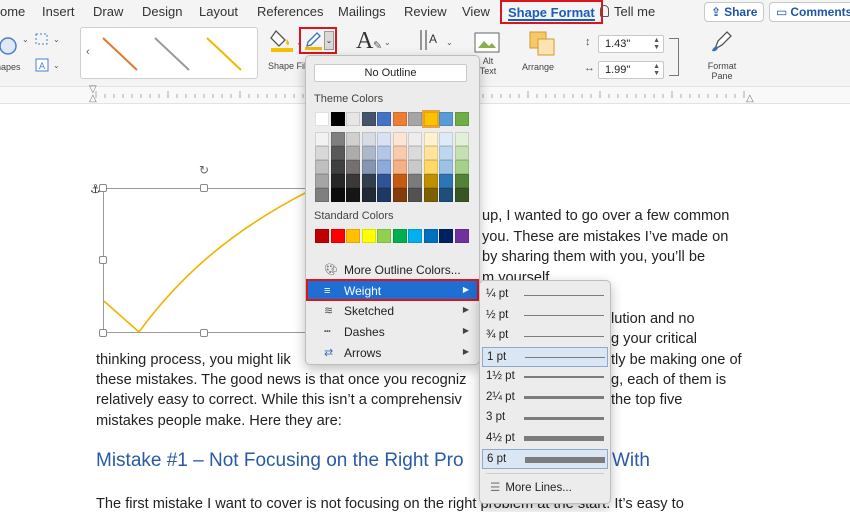  I want to click on tab-mailings: Mailings, so click(362, 11).